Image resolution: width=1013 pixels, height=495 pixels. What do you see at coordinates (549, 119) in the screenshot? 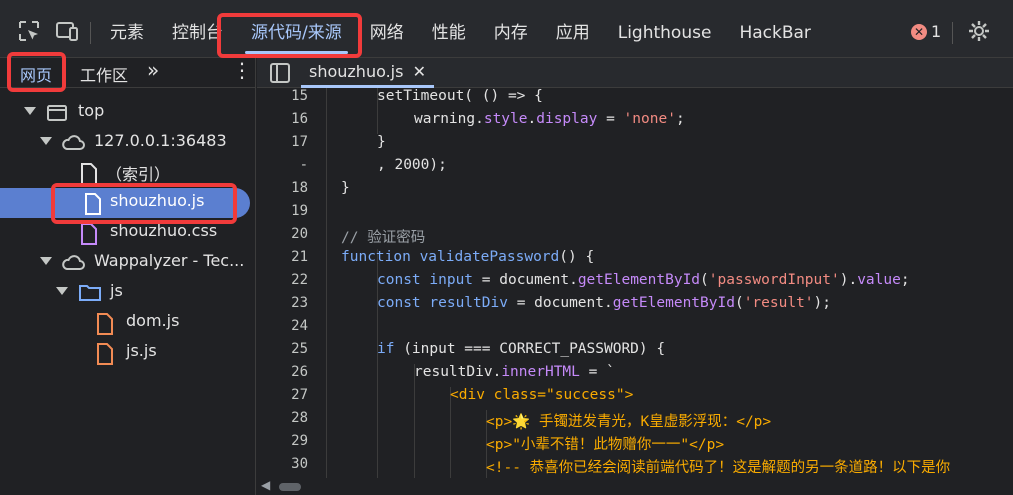
I see `code-line-16: warning.style.display = 'none';` at bounding box center [549, 119].